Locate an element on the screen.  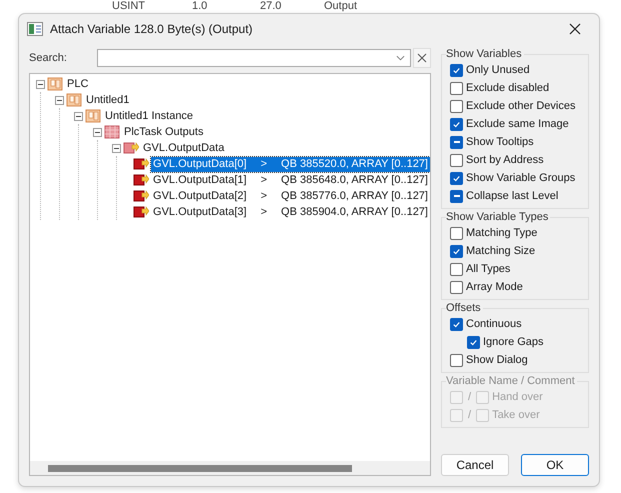
option-label: Only Unused is located at coordinates (498, 70).